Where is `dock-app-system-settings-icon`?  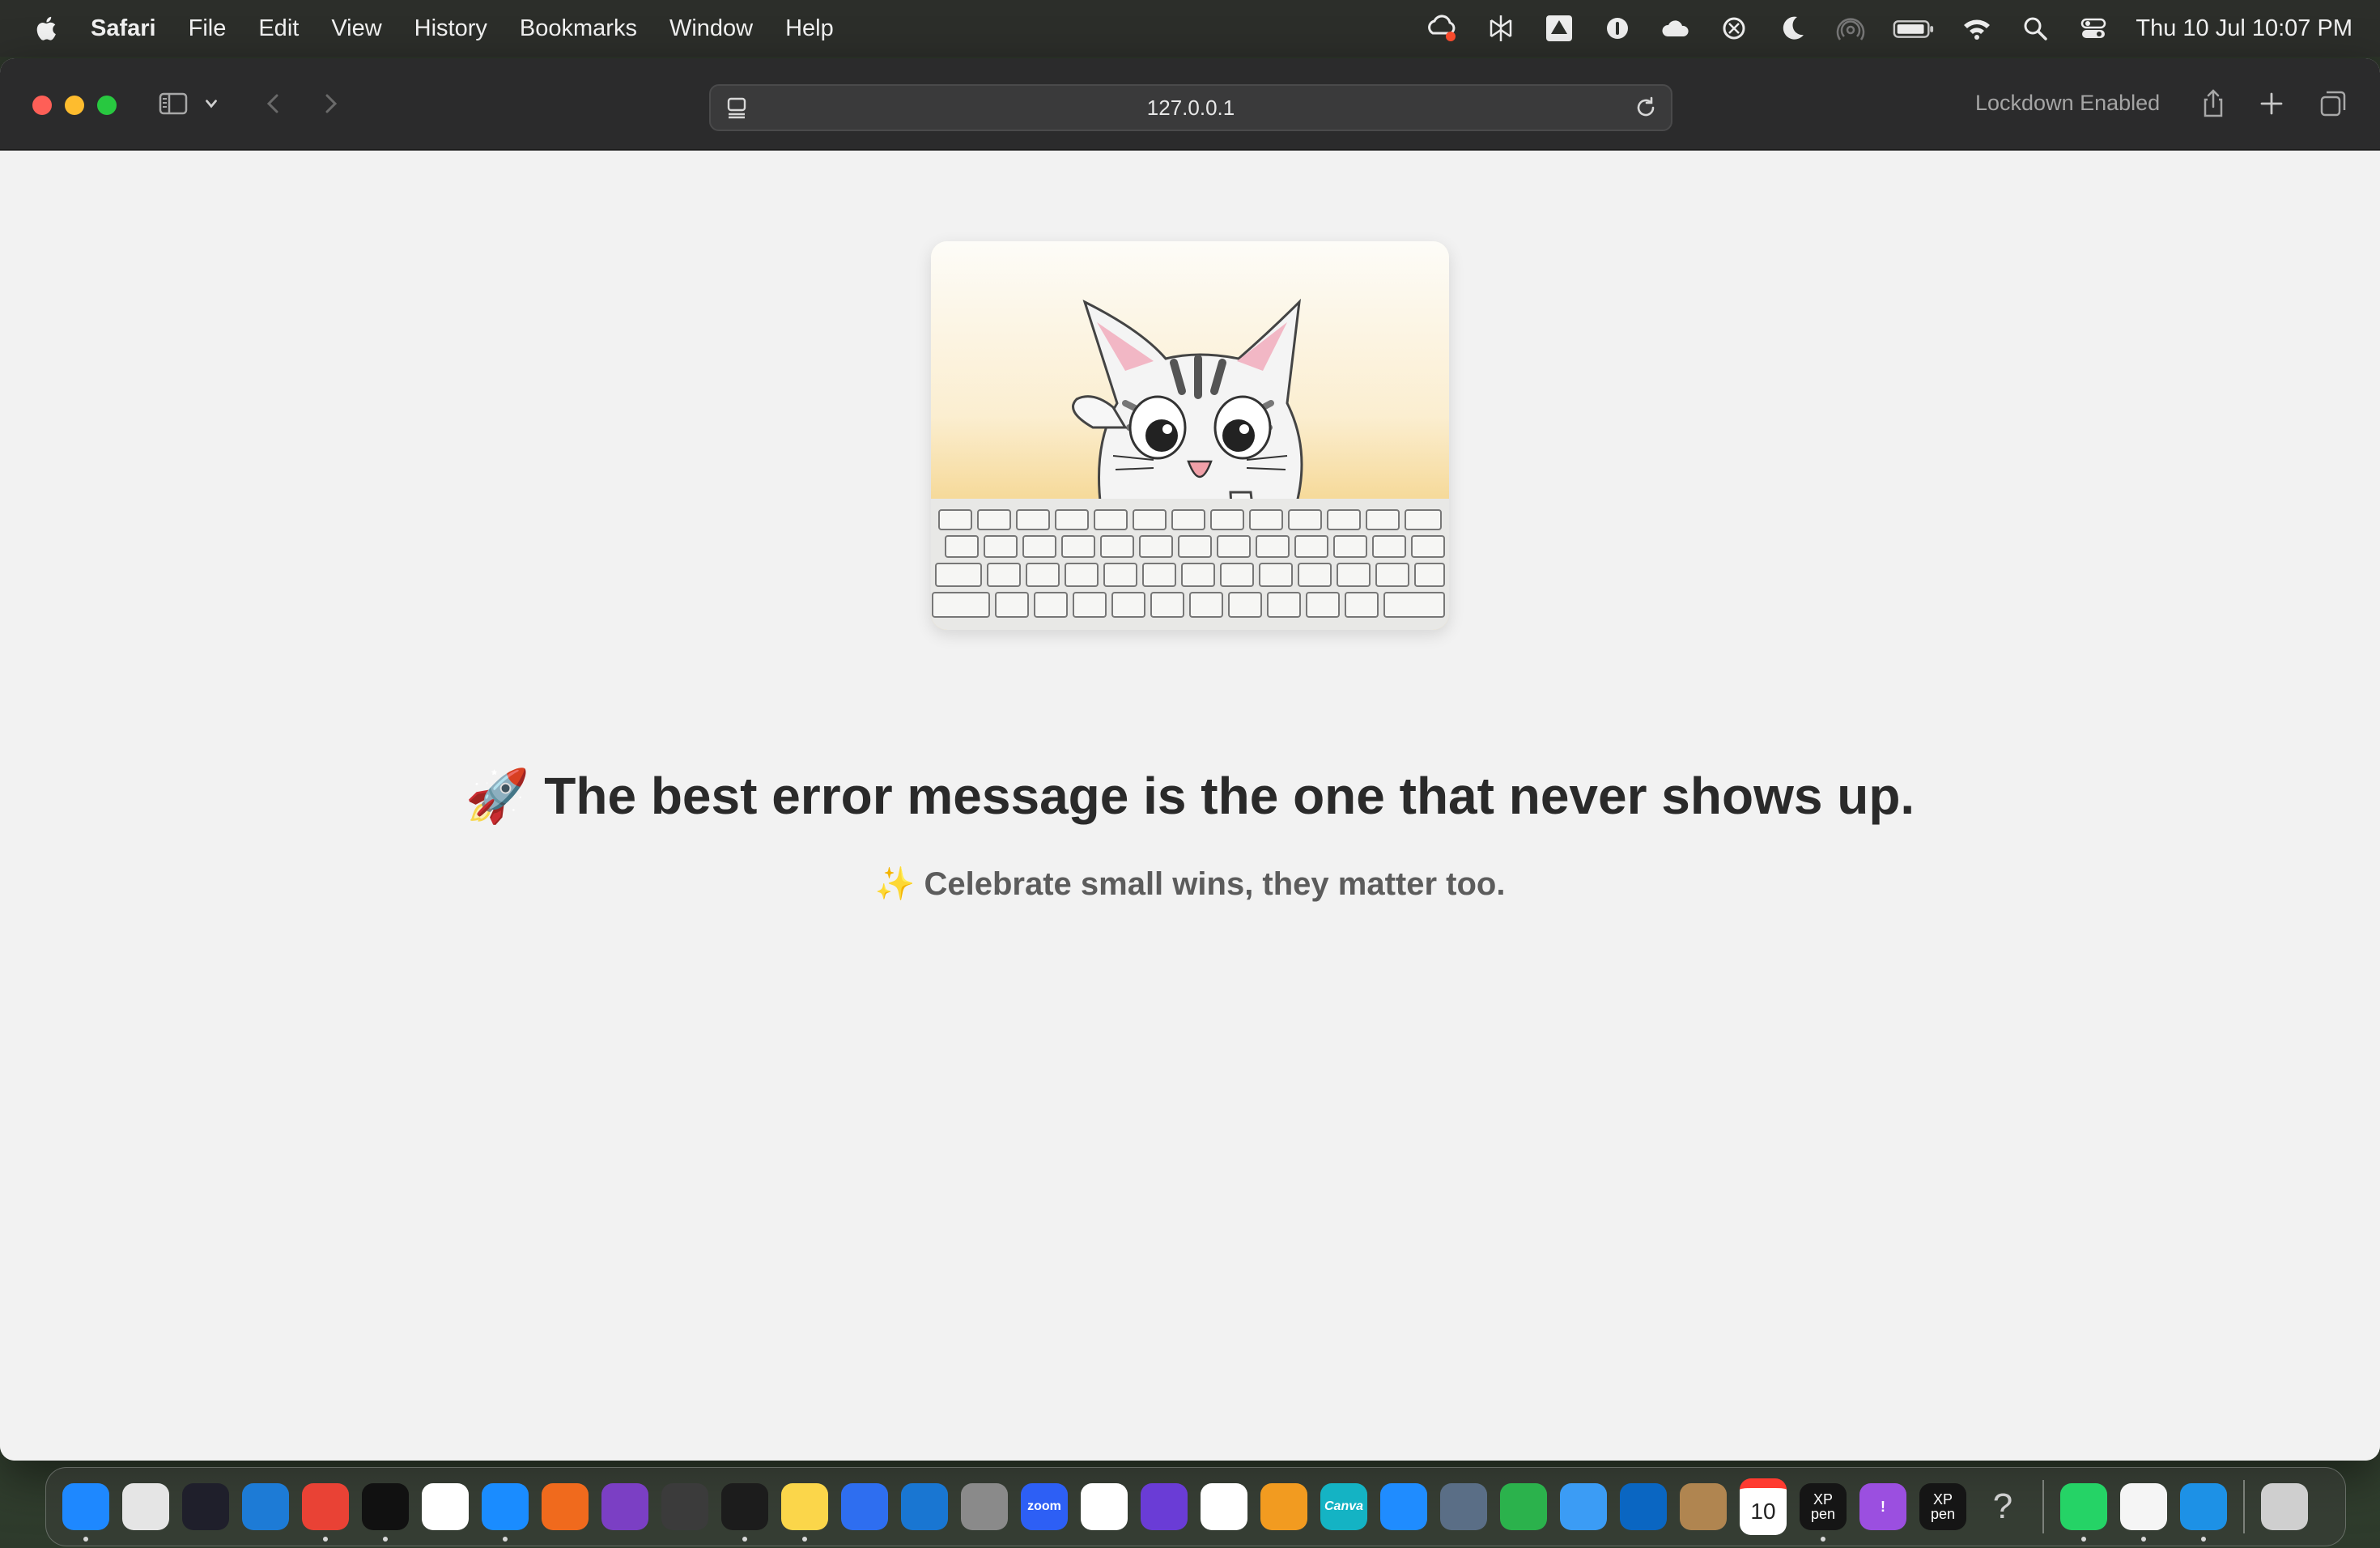 dock-app-system-settings-icon is located at coordinates (985, 1506).